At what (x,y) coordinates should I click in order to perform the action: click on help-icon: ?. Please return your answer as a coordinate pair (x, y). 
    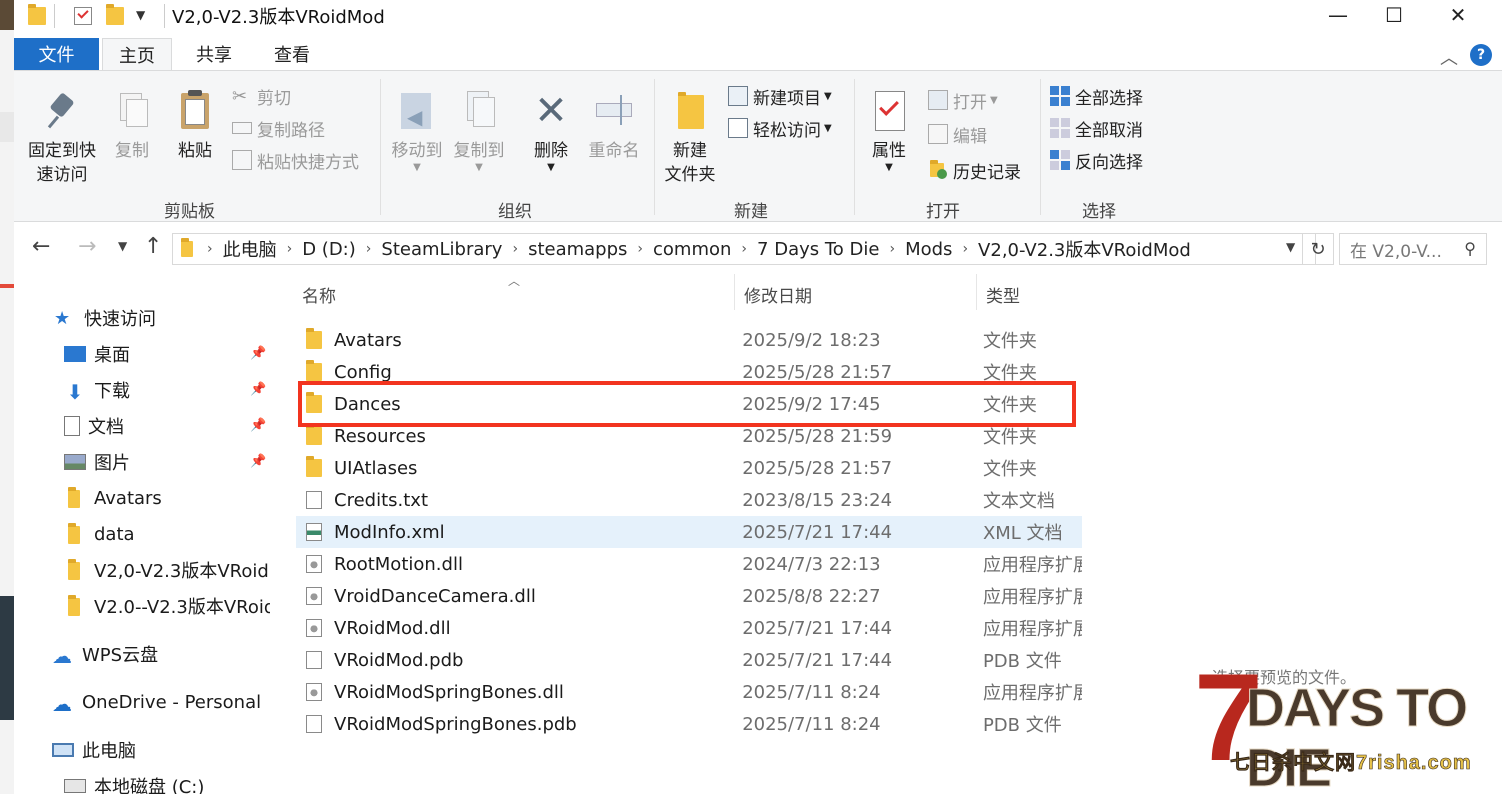
    Looking at the image, I should click on (1481, 55).